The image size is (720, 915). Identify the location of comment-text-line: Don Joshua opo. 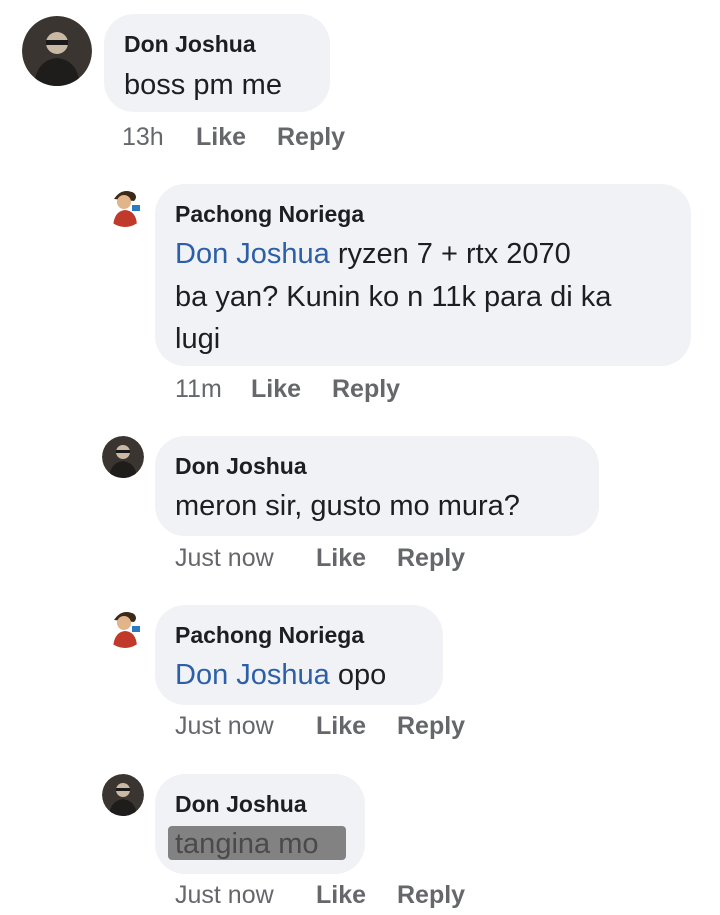
(280, 675).